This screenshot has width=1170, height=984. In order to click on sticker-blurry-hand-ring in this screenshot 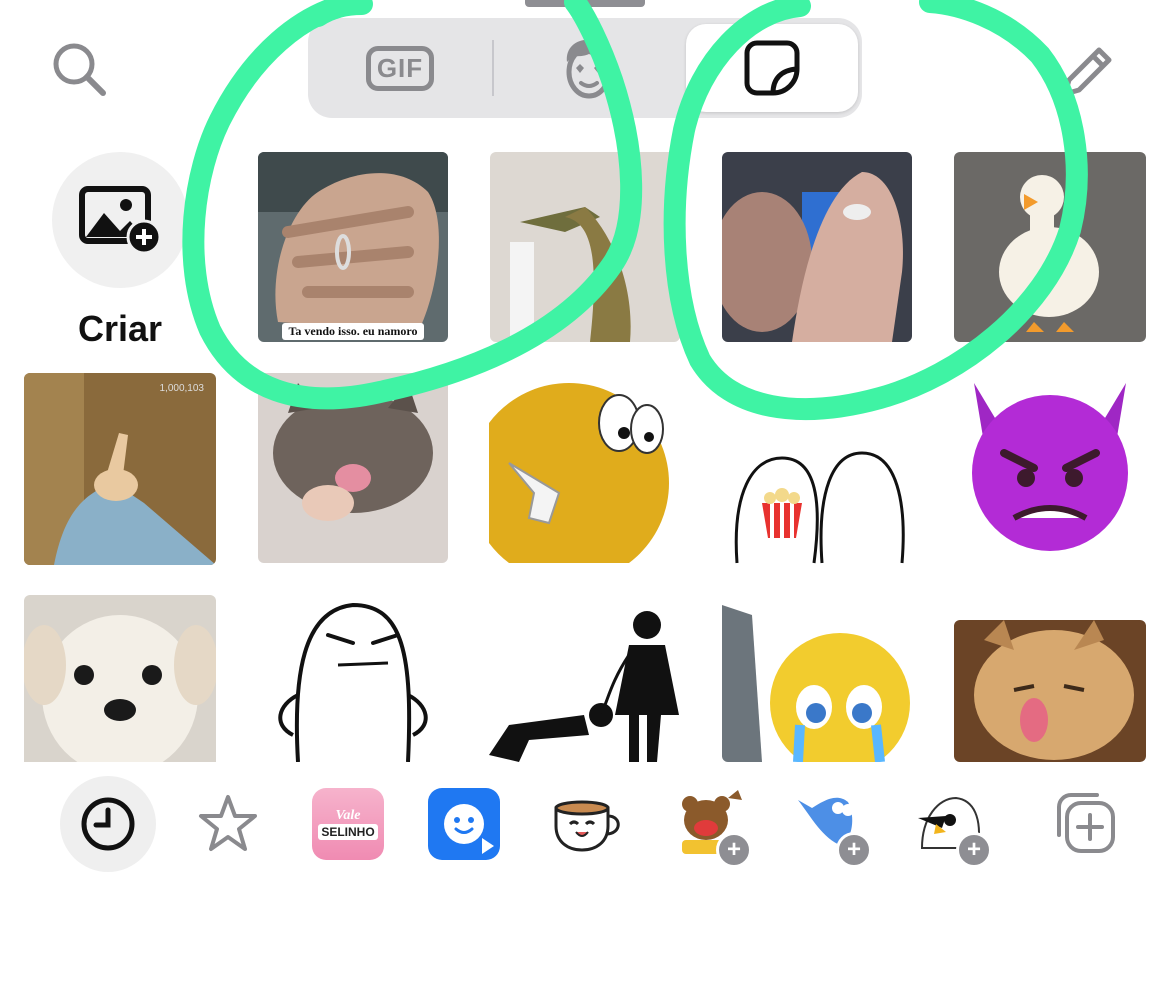, I will do `click(817, 247)`.